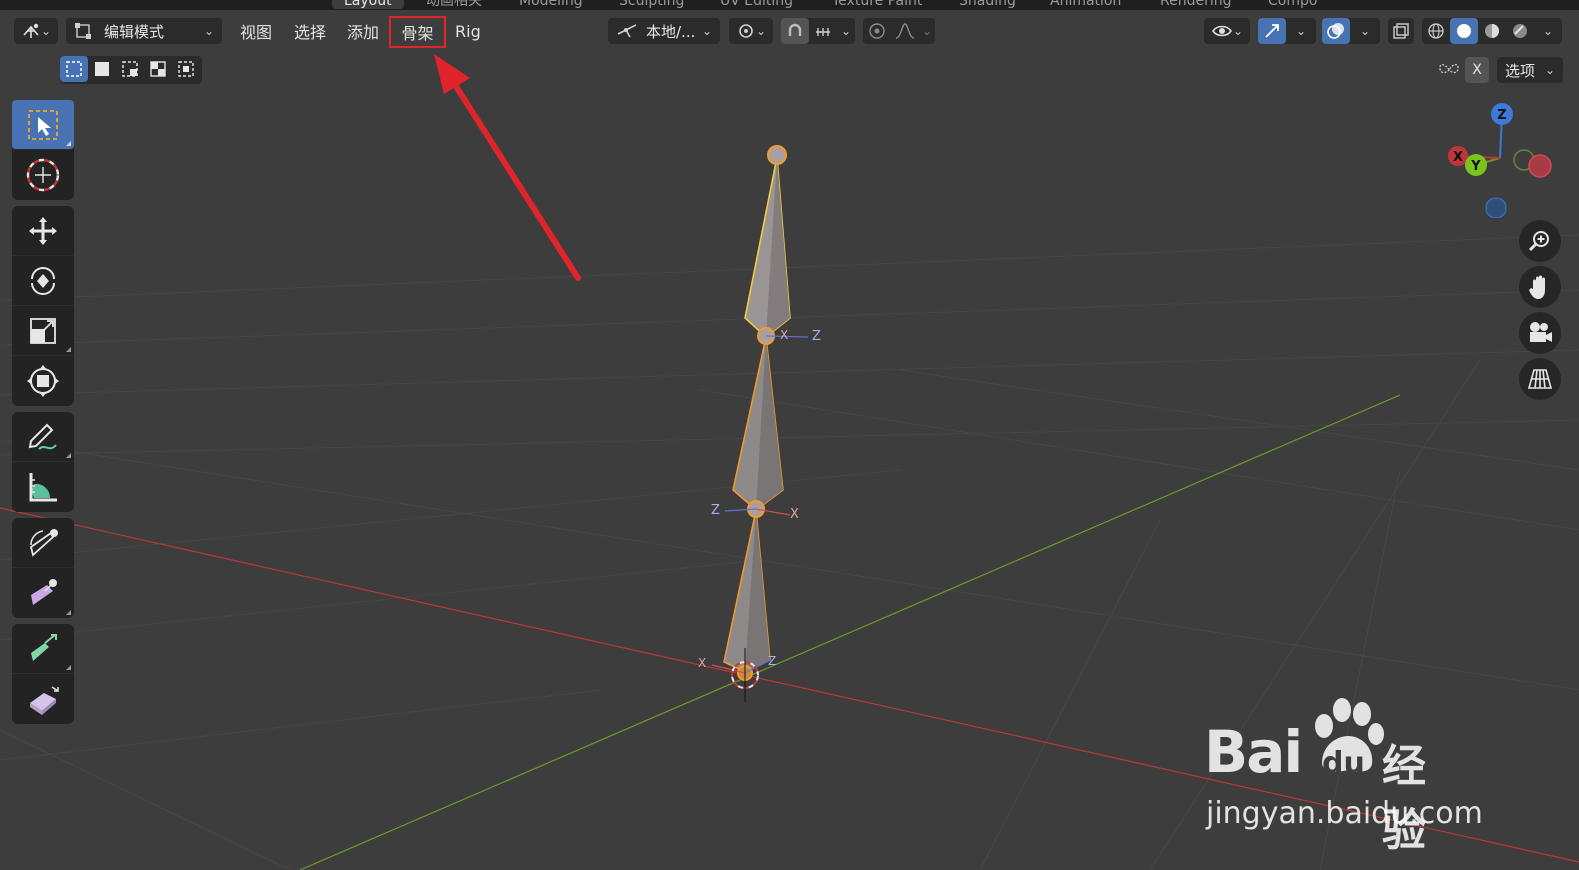  Describe the element at coordinates (760, 413) in the screenshot. I see `armature` at that location.